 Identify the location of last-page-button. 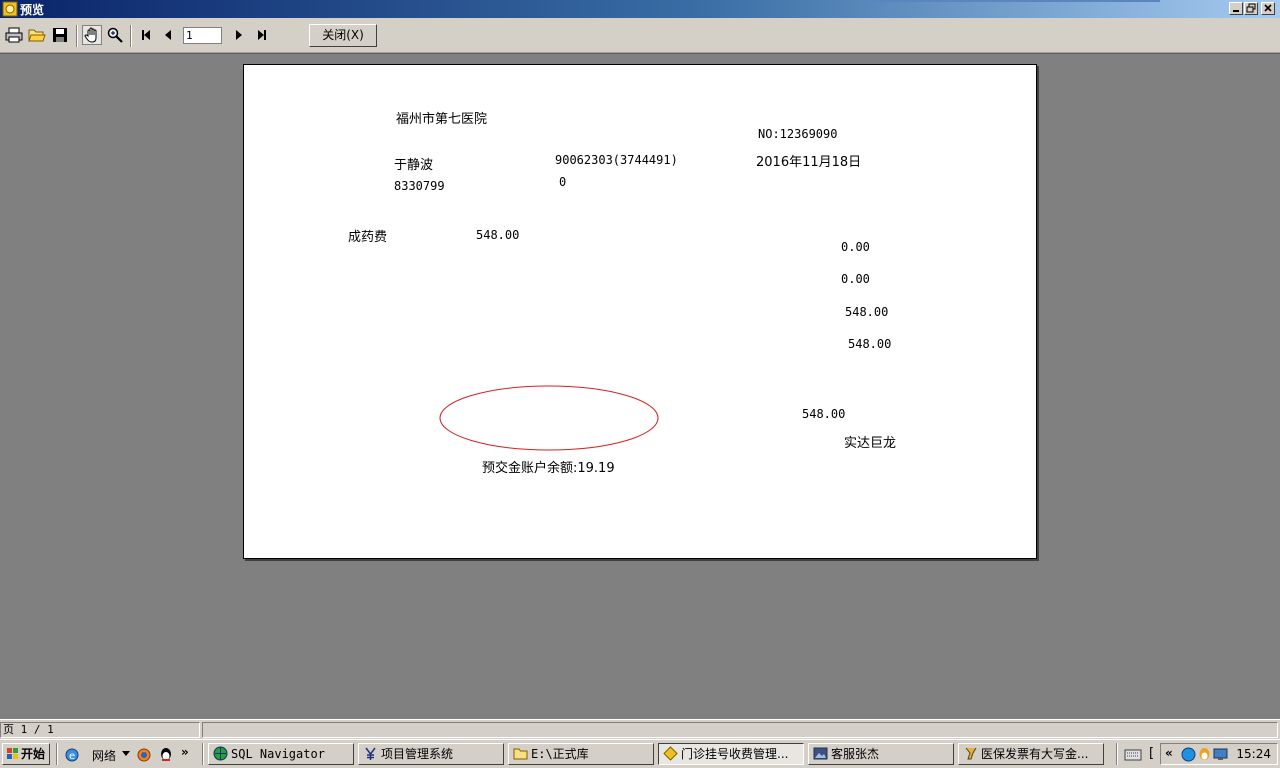
(262, 35).